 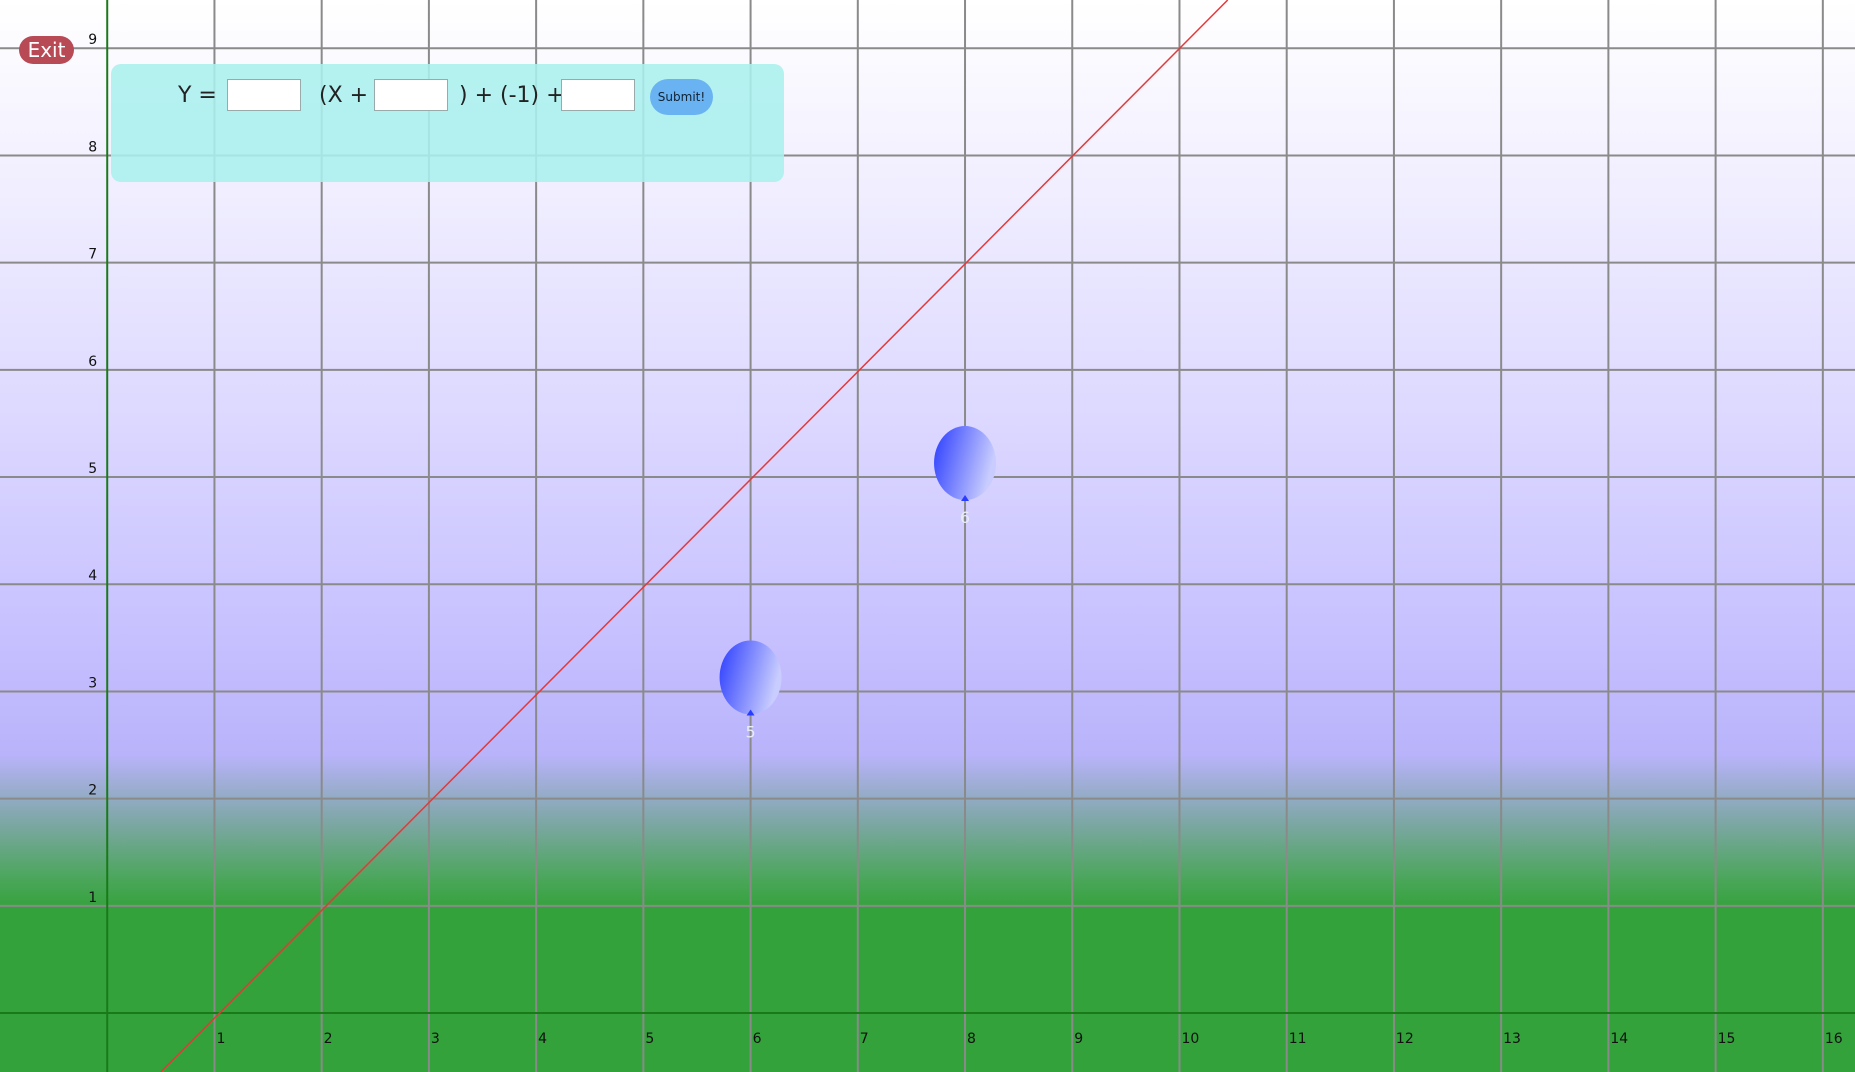 I want to click on y-tick-label: 8, so click(x=92, y=147).